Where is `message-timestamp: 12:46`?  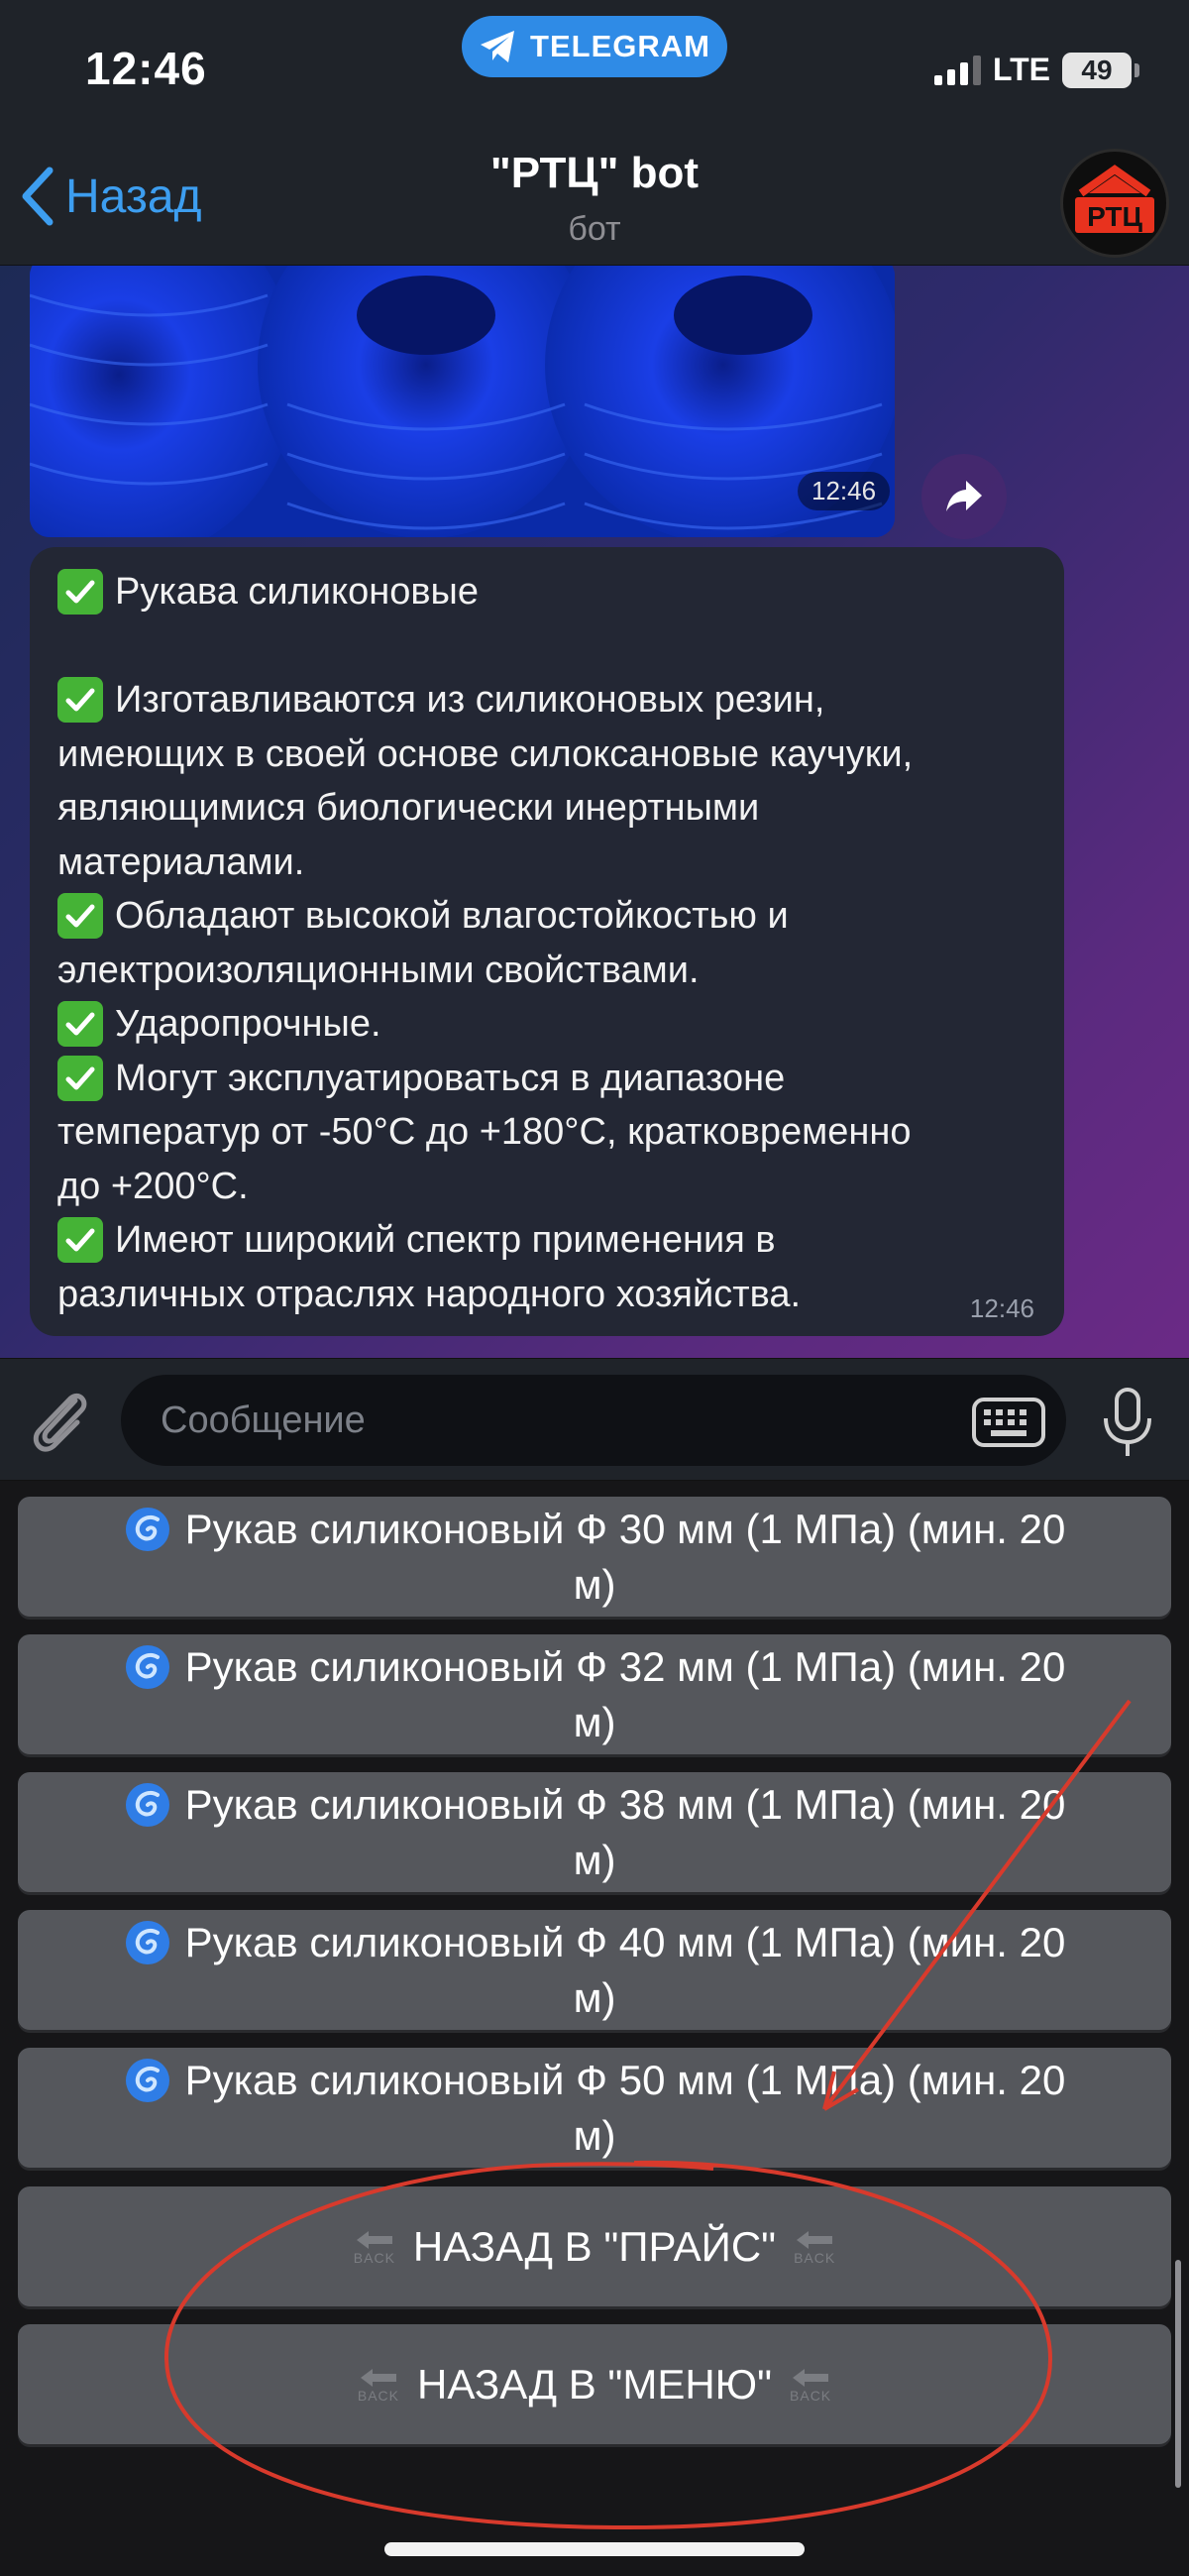
message-timestamp: 12:46 is located at coordinates (1001, 1308).